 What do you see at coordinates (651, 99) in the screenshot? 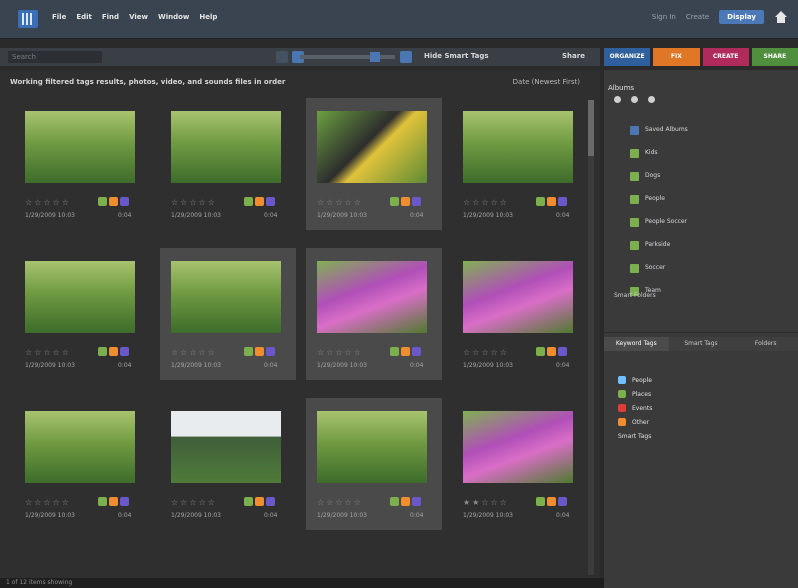
I see `delete-icon` at bounding box center [651, 99].